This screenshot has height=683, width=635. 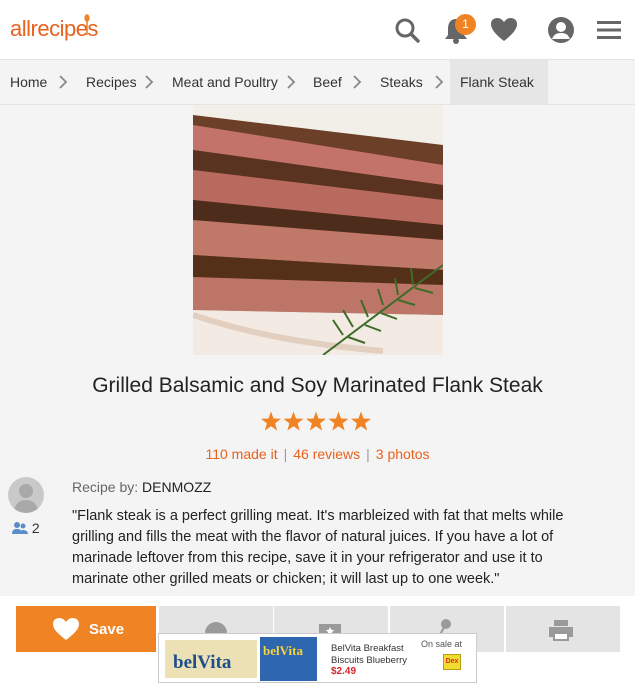 What do you see at coordinates (318, 230) in the screenshot?
I see `recipe-photo` at bounding box center [318, 230].